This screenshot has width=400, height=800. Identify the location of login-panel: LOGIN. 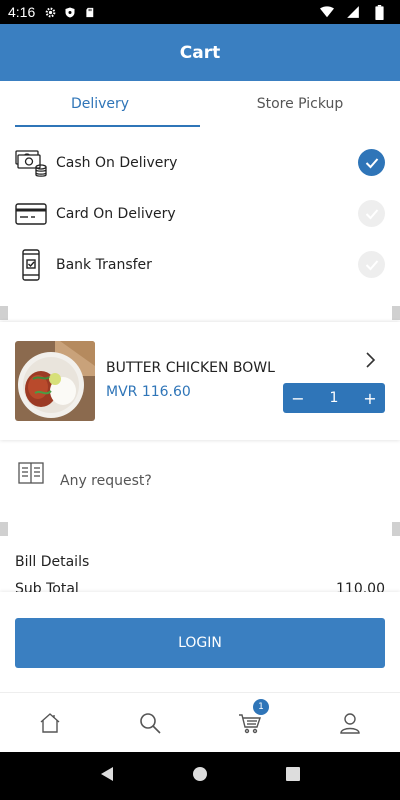
(200, 642).